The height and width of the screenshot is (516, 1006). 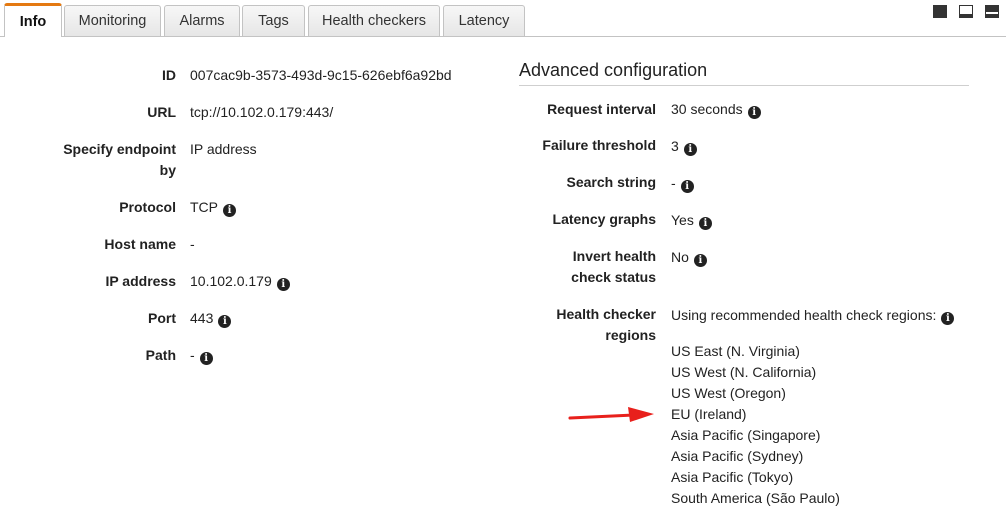 I want to click on tab-health-checkers: Health checkers, so click(x=374, y=20).